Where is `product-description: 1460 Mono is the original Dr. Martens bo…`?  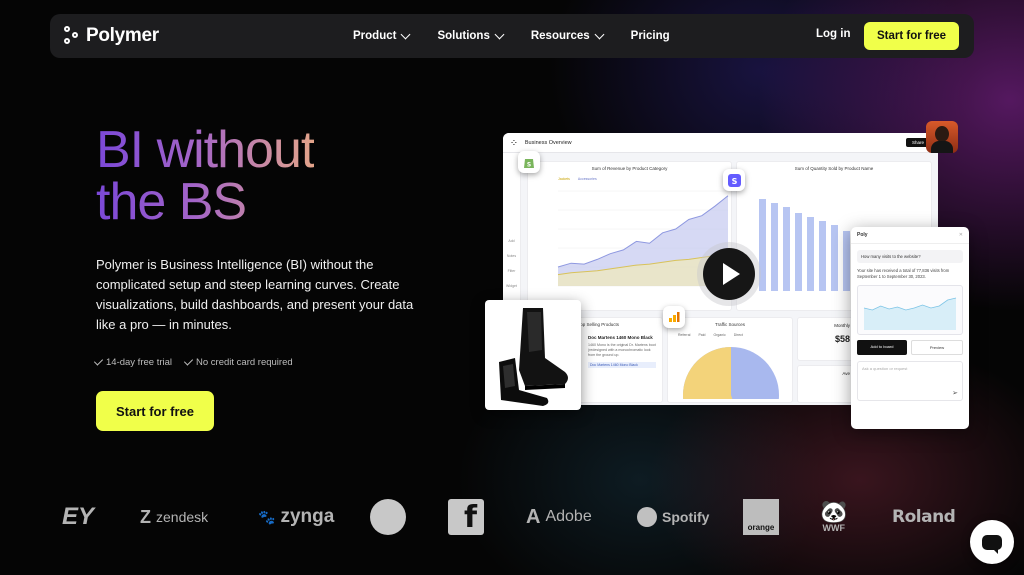
product-description: 1460 Mono is the original Dr. Martens bo… is located at coordinates (622, 350).